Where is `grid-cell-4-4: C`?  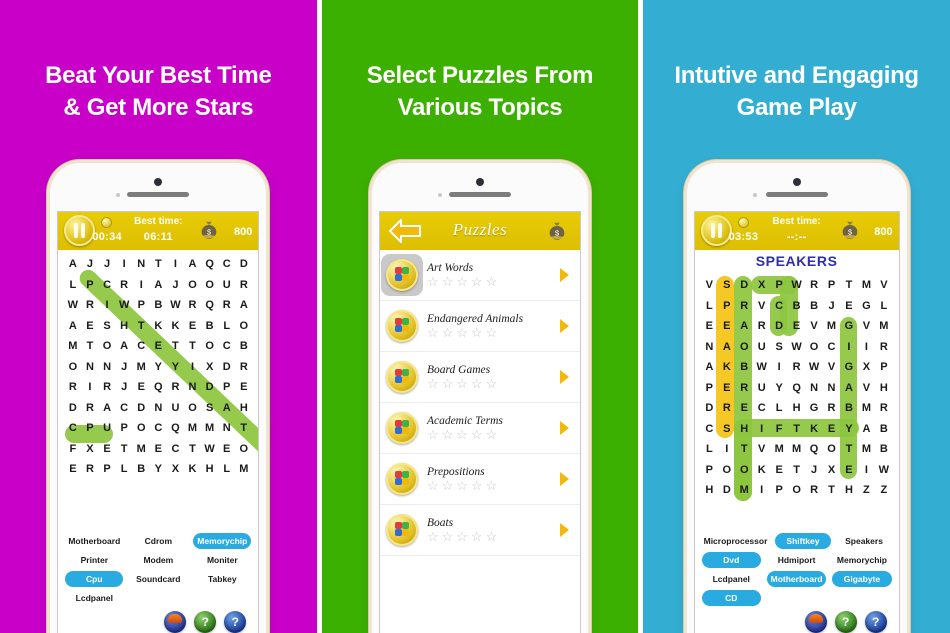 grid-cell-4-4: C is located at coordinates (141, 346).